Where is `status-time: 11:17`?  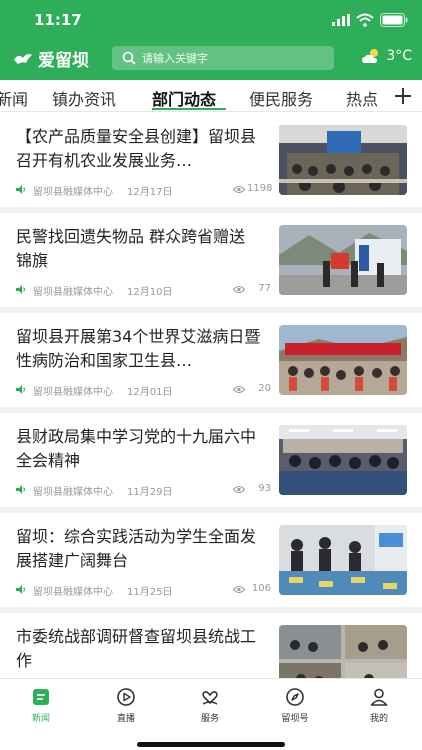 status-time: 11:17 is located at coordinates (58, 20).